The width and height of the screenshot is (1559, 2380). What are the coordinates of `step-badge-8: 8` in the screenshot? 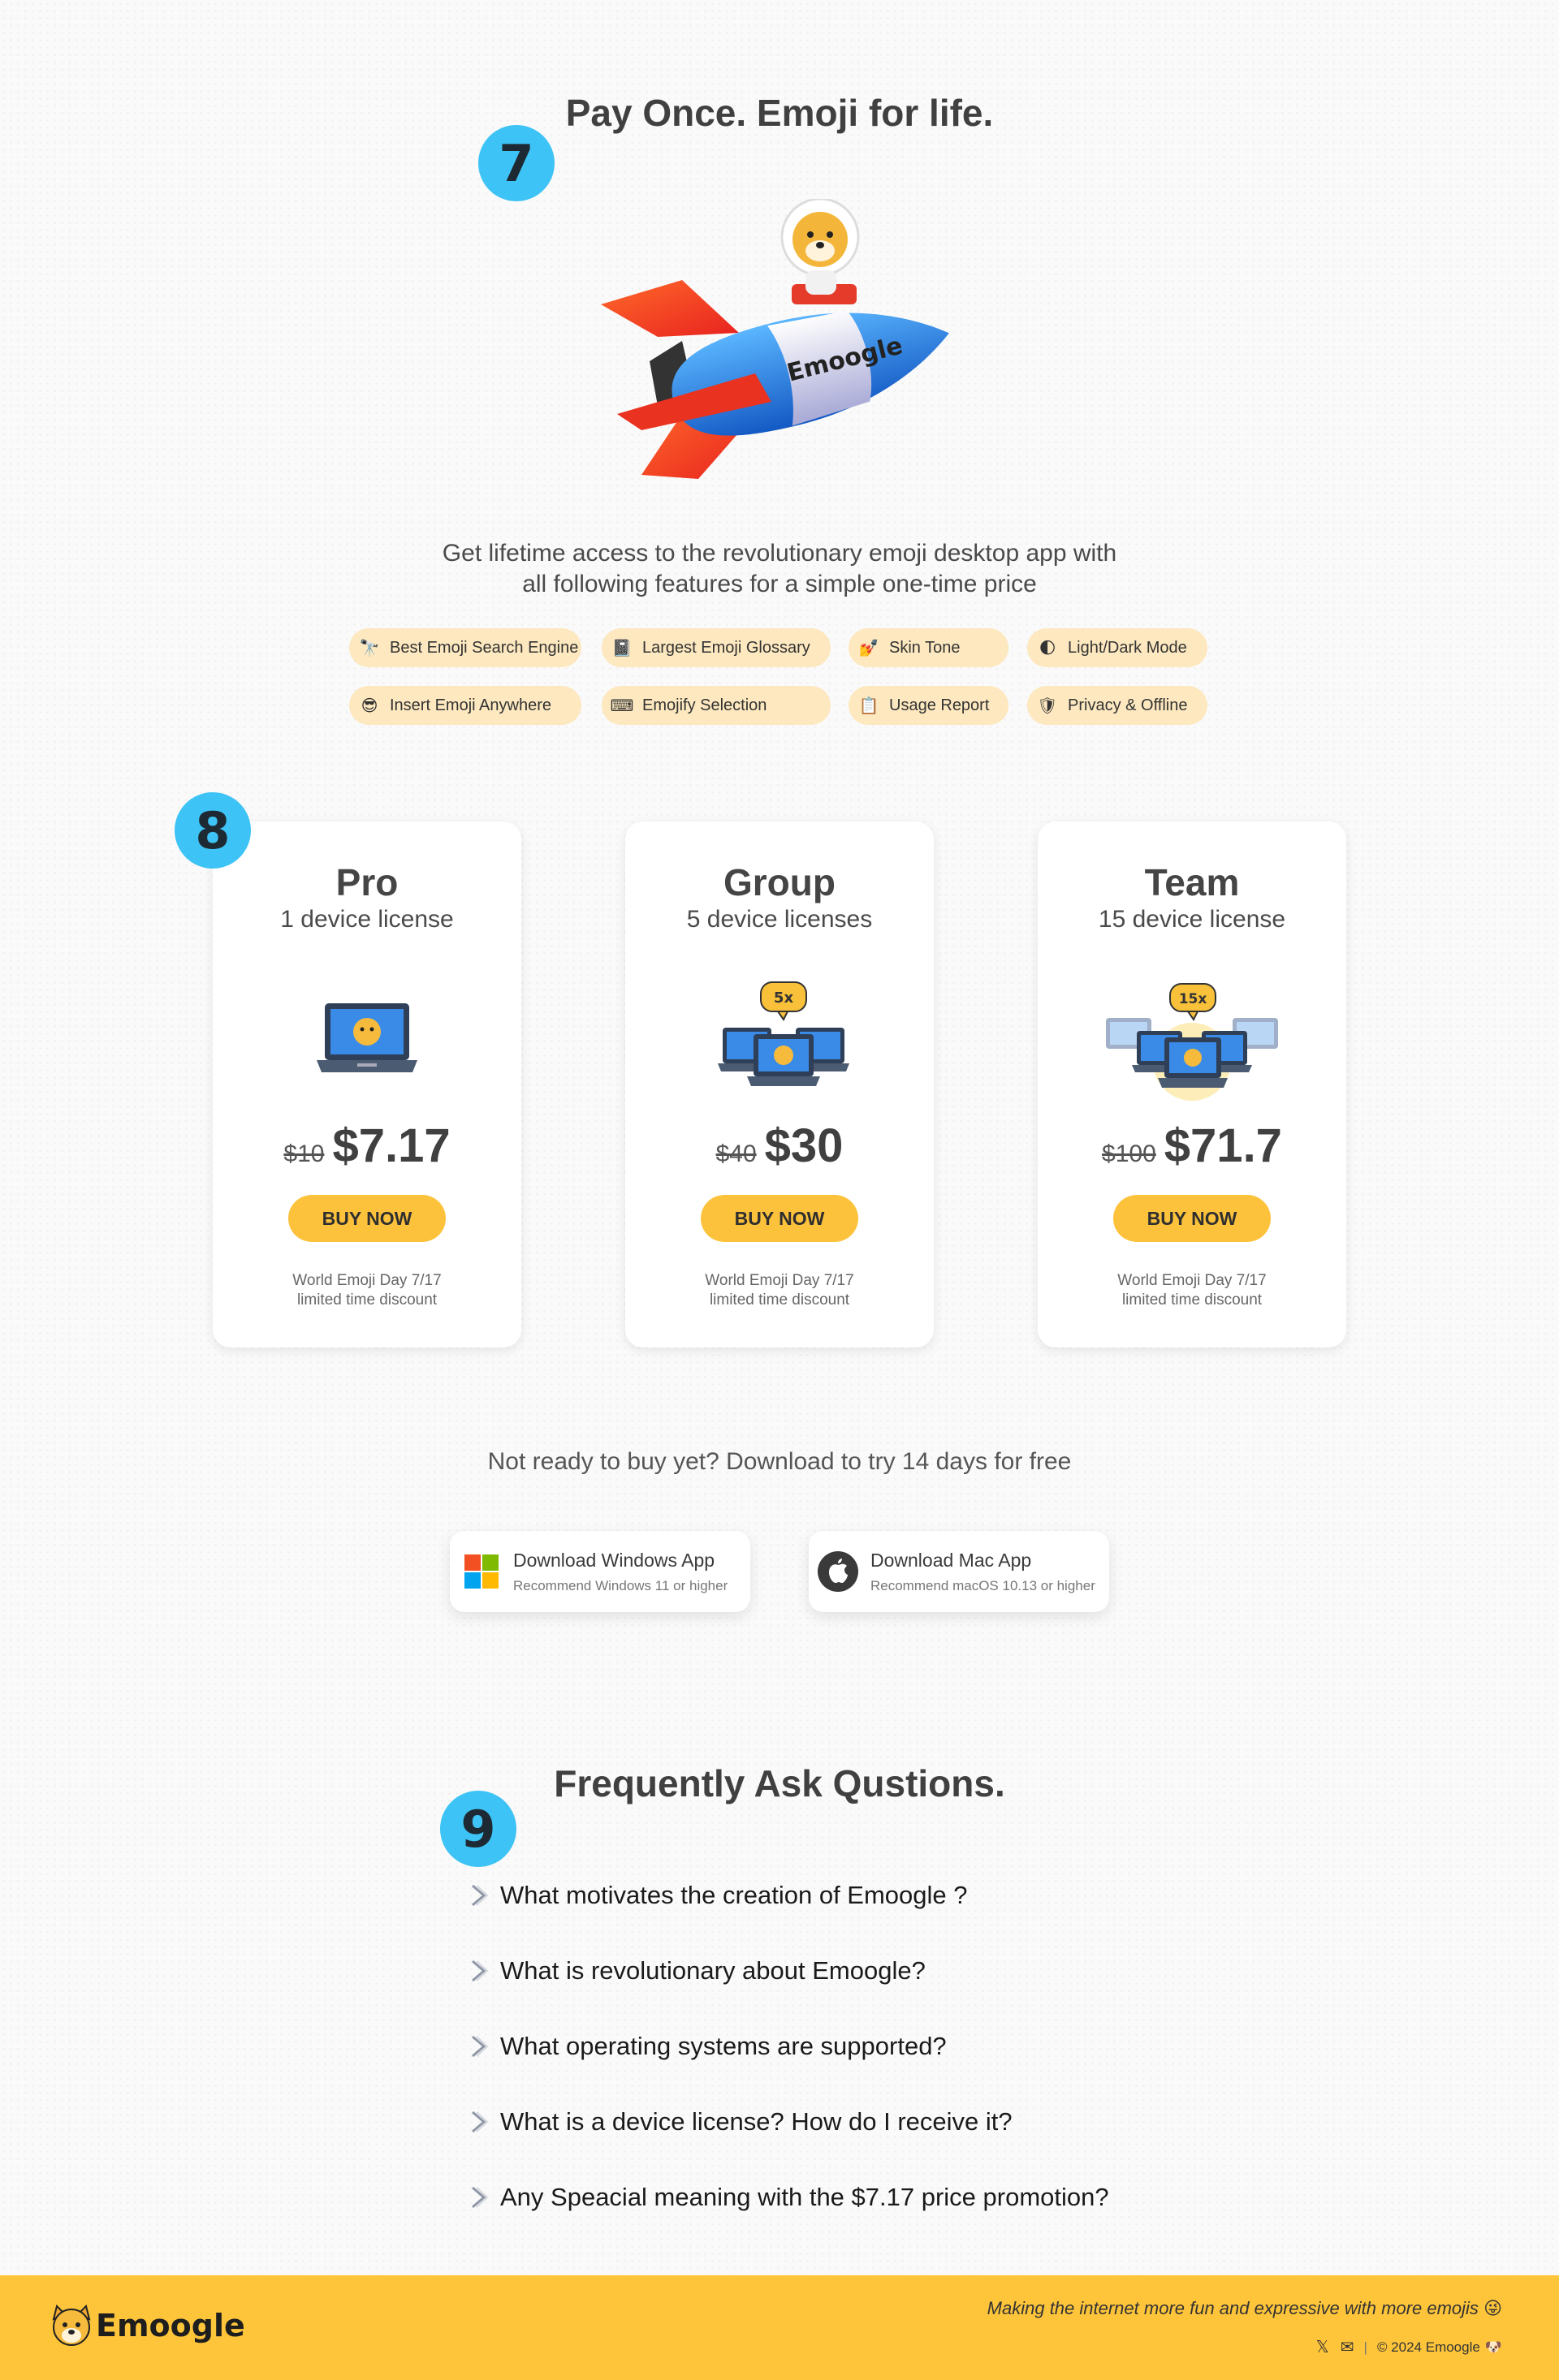 It's located at (213, 831).